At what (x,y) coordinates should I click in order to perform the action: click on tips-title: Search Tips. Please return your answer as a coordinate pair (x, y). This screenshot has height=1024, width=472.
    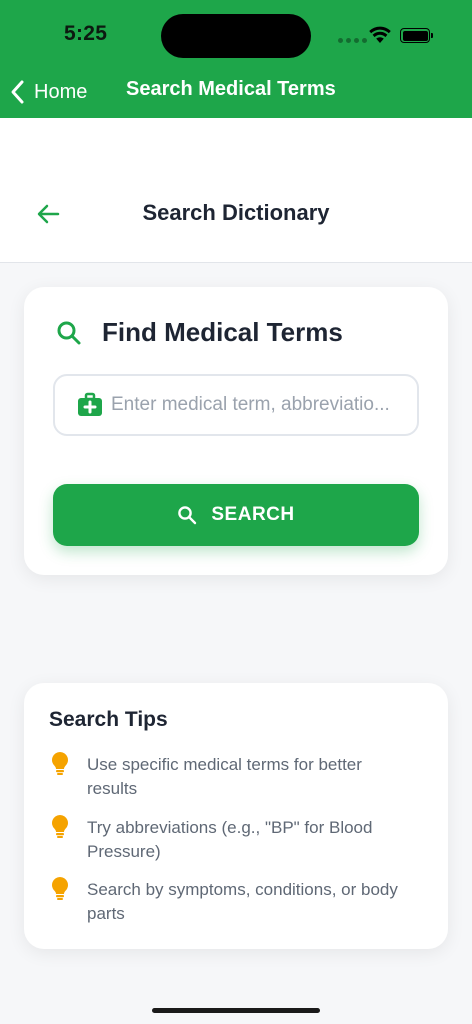
    Looking at the image, I should click on (108, 719).